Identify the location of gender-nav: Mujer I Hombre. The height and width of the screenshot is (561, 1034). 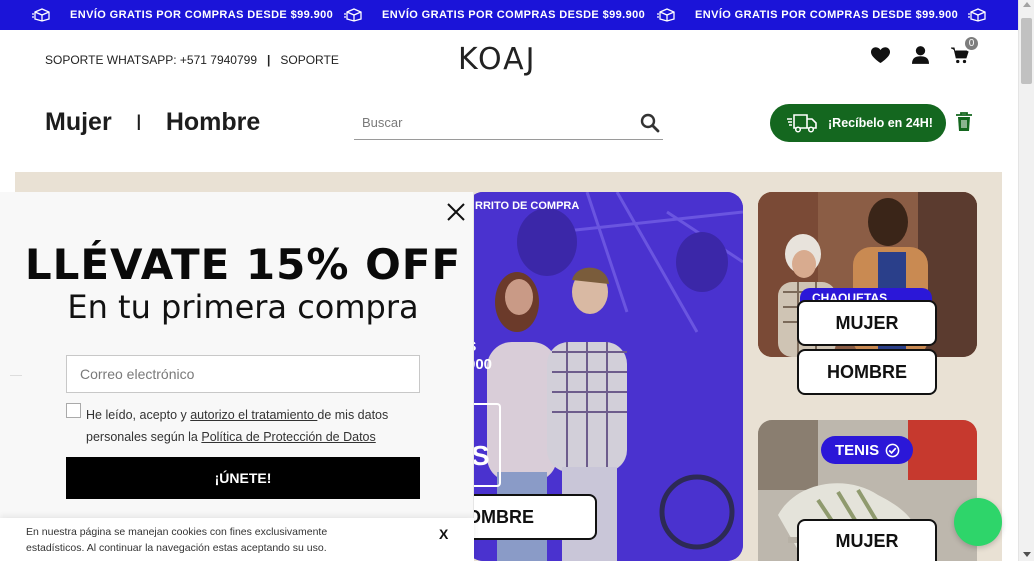
(152, 122).